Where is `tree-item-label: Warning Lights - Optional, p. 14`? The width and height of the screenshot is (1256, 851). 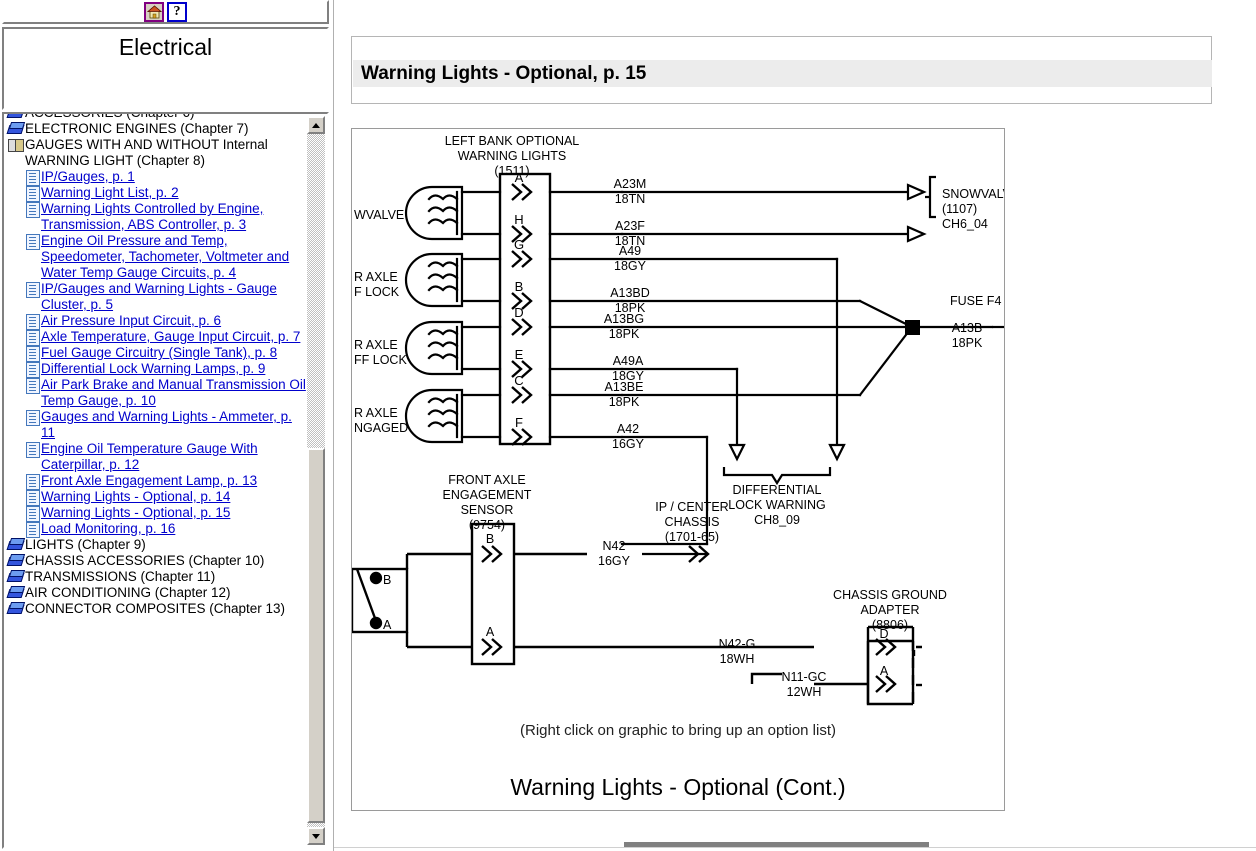
tree-item-label: Warning Lights - Optional, p. 14 is located at coordinates (135, 497).